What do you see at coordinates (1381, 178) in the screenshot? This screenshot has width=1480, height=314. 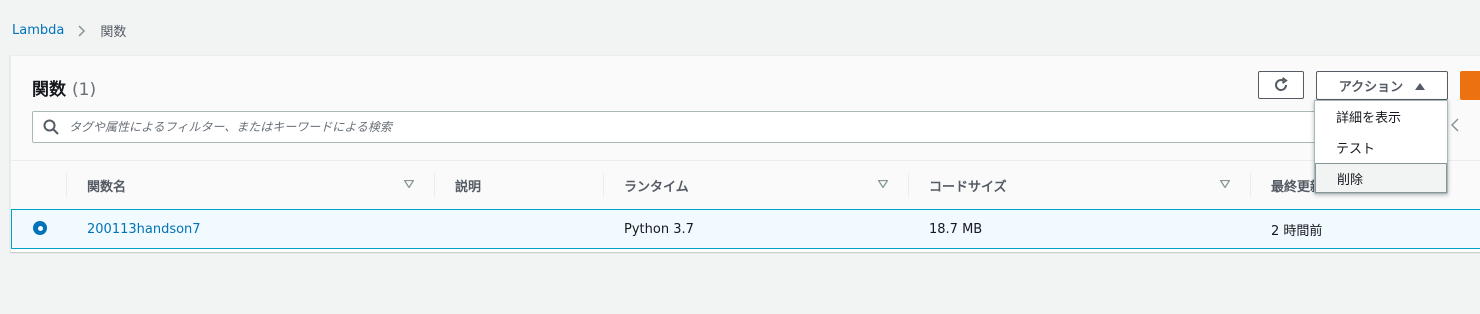 I see `menu-item-delete: 削除` at bounding box center [1381, 178].